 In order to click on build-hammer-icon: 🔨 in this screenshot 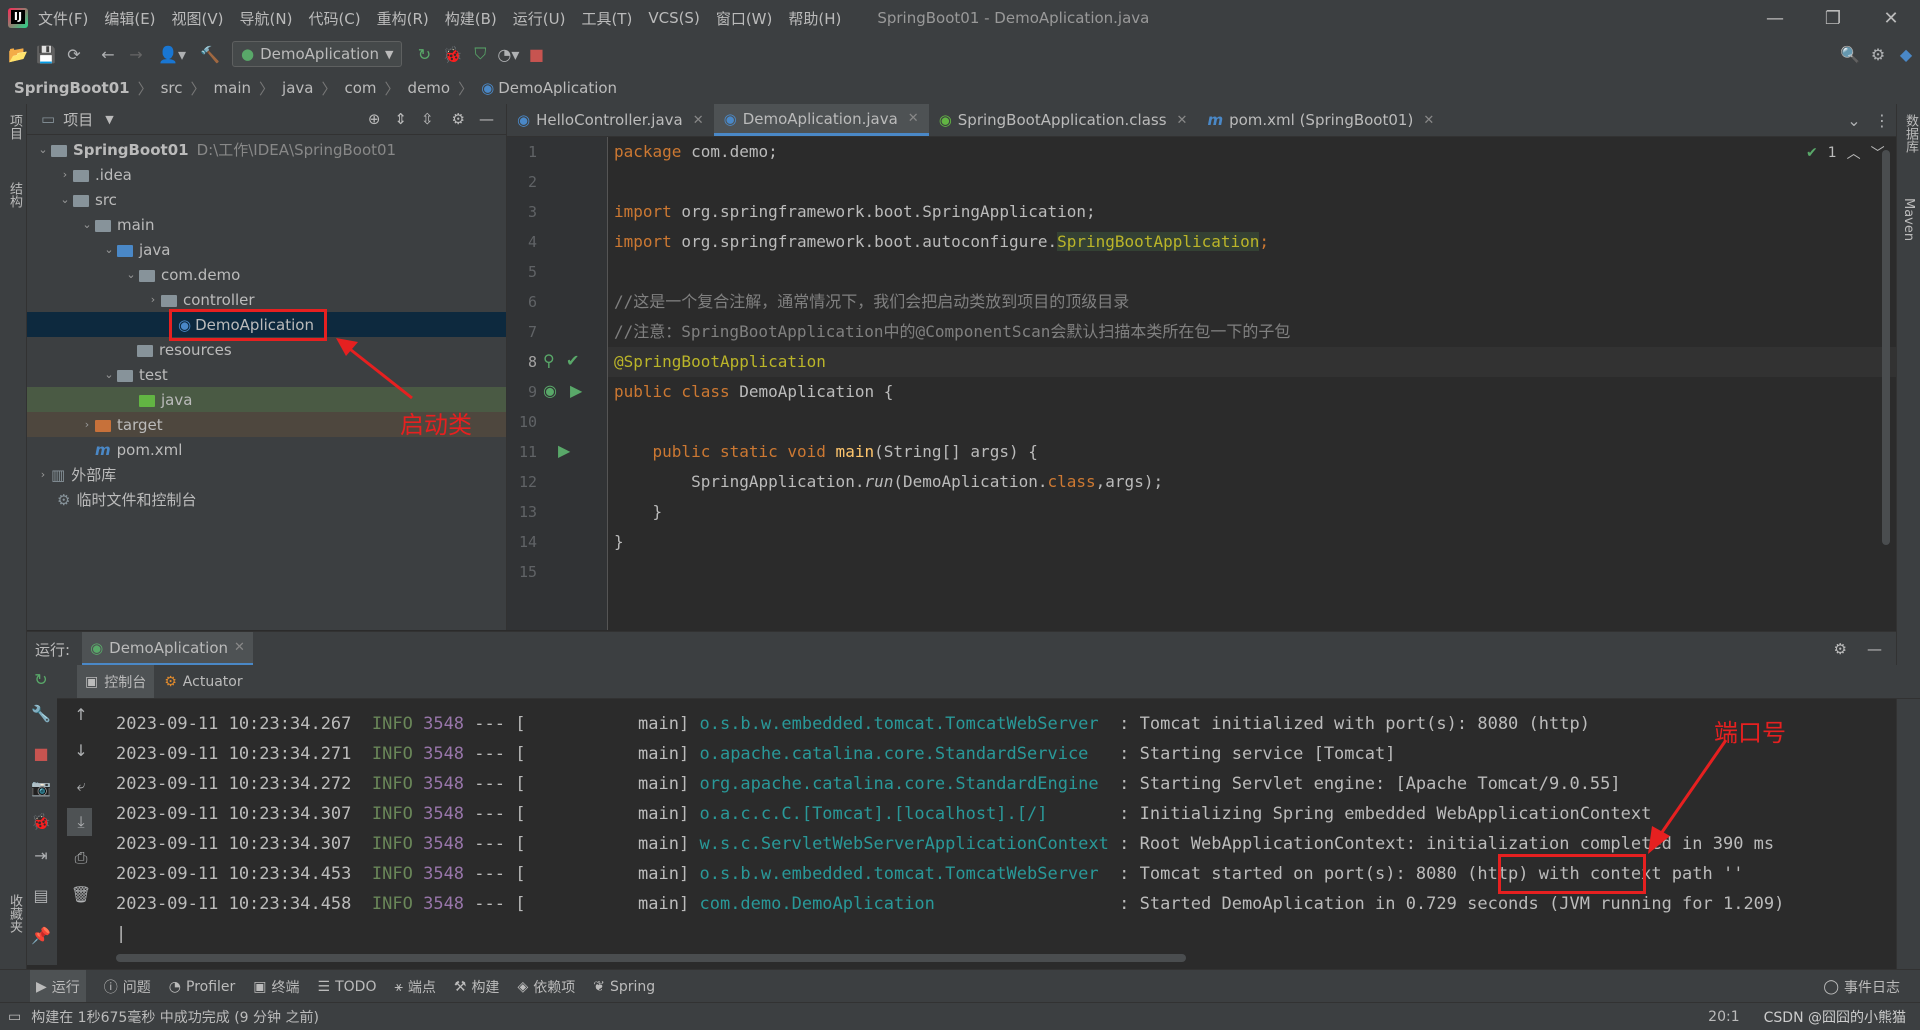, I will do `click(210, 54)`.